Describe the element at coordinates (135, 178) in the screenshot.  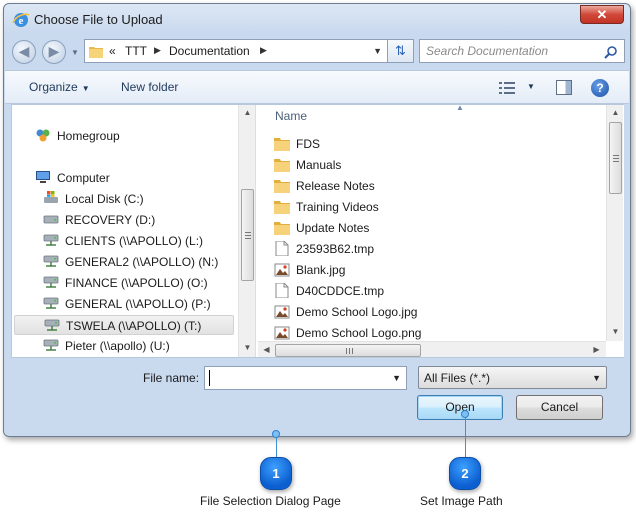
I see `nav-item-computer: Computer` at that location.